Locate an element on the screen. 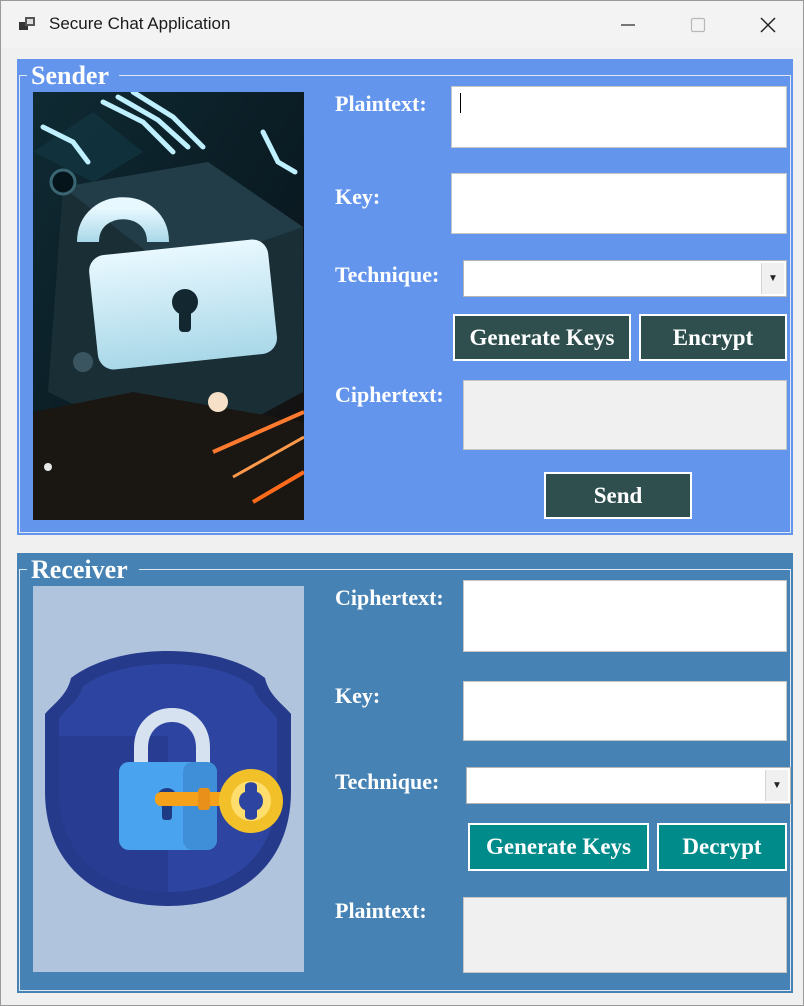  maximize-button is located at coordinates (698, 24).